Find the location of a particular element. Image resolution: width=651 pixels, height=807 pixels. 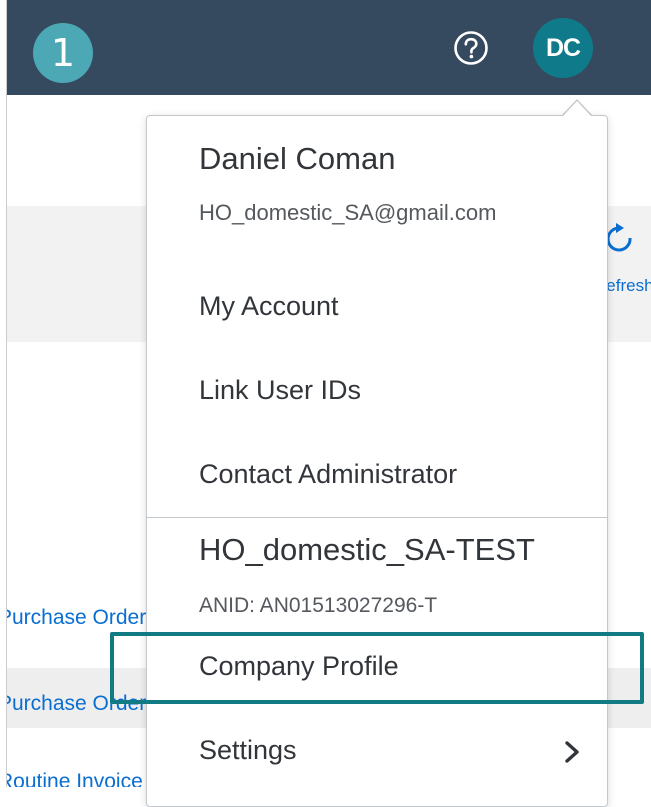

menu-item-link-user-ids: Link User IDs is located at coordinates (280, 390).